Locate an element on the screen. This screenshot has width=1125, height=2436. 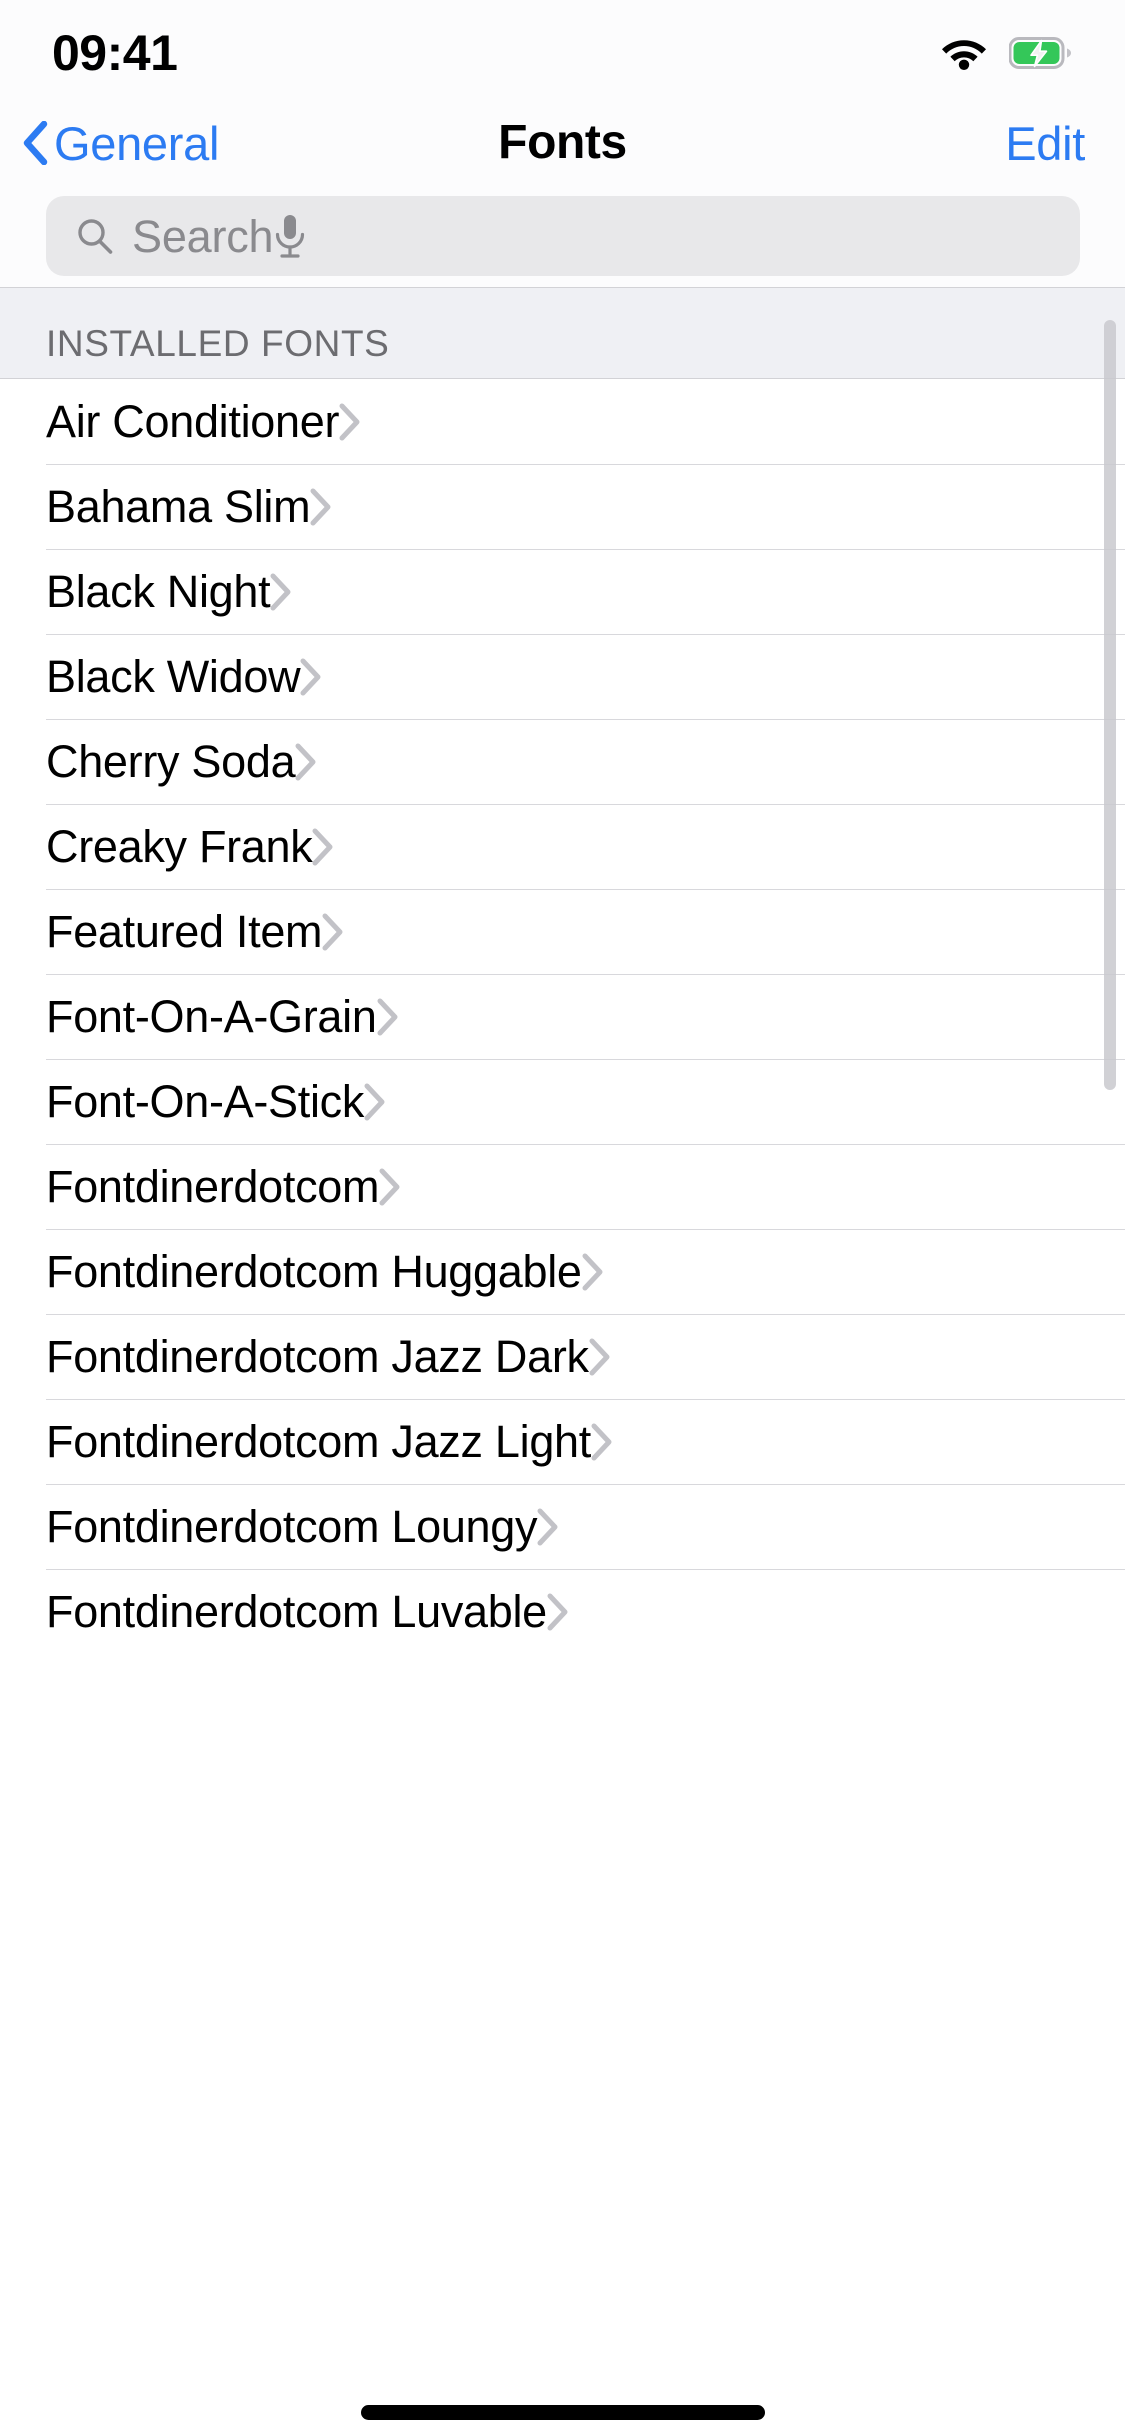
font-name-label: Fontdinerdotcom Loungy is located at coordinates (292, 1526).